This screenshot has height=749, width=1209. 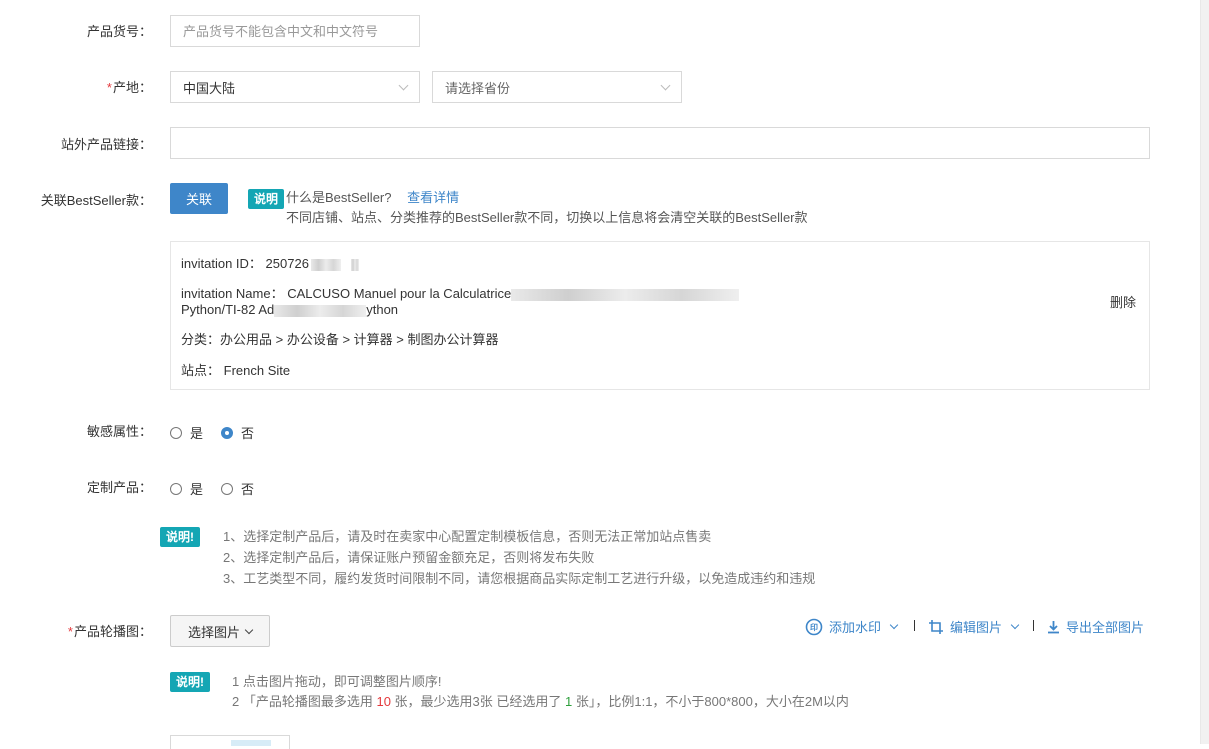 I want to click on custom-radio-no: 否, so click(x=237, y=488).